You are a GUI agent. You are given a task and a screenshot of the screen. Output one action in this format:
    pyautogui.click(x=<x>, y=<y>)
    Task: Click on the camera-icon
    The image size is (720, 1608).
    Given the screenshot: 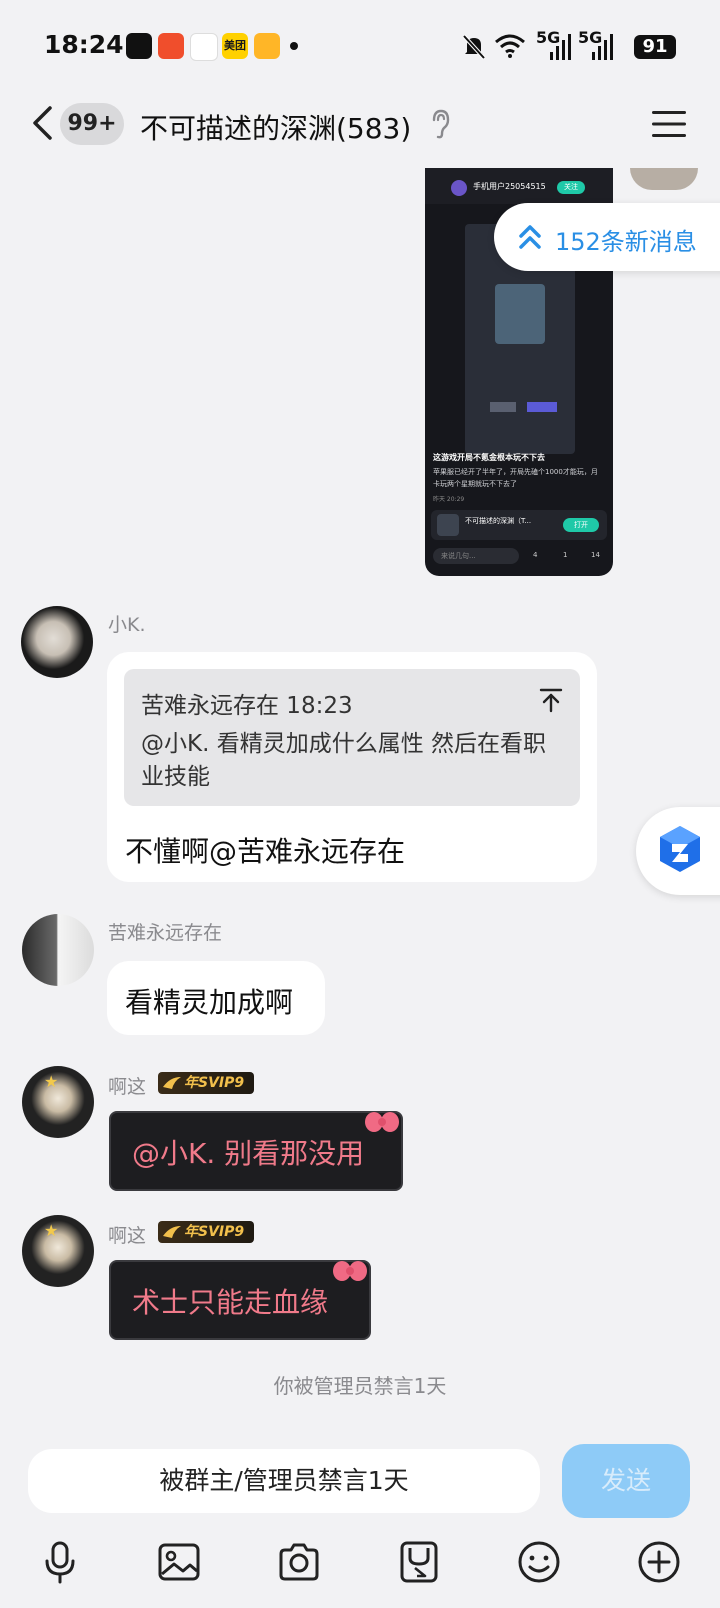 What is the action you would take?
    pyautogui.click(x=299, y=1562)
    